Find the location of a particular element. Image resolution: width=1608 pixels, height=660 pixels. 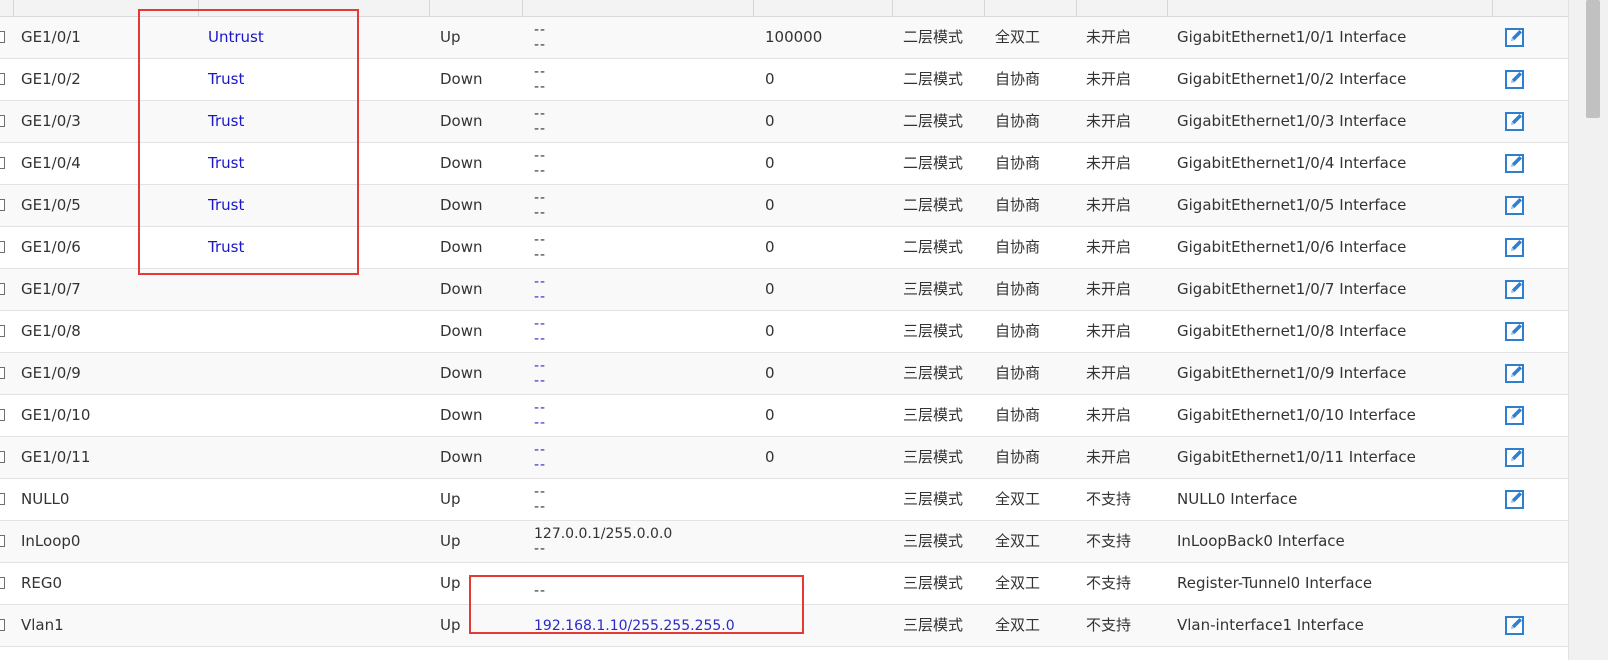

header-desc-column is located at coordinates (1330, 8).